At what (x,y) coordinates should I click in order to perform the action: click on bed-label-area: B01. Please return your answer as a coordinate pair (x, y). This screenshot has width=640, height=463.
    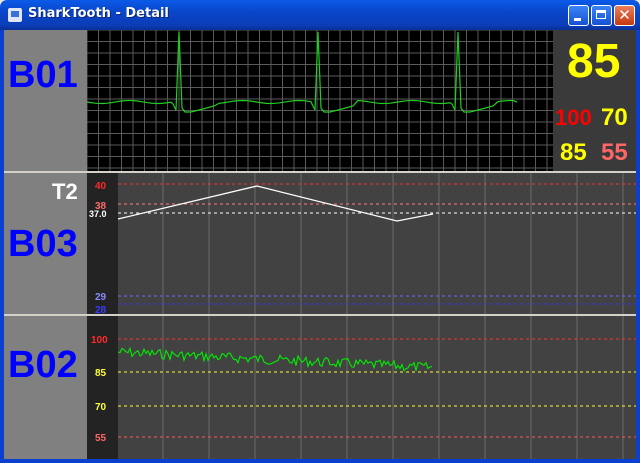
    Looking at the image, I should click on (45, 100).